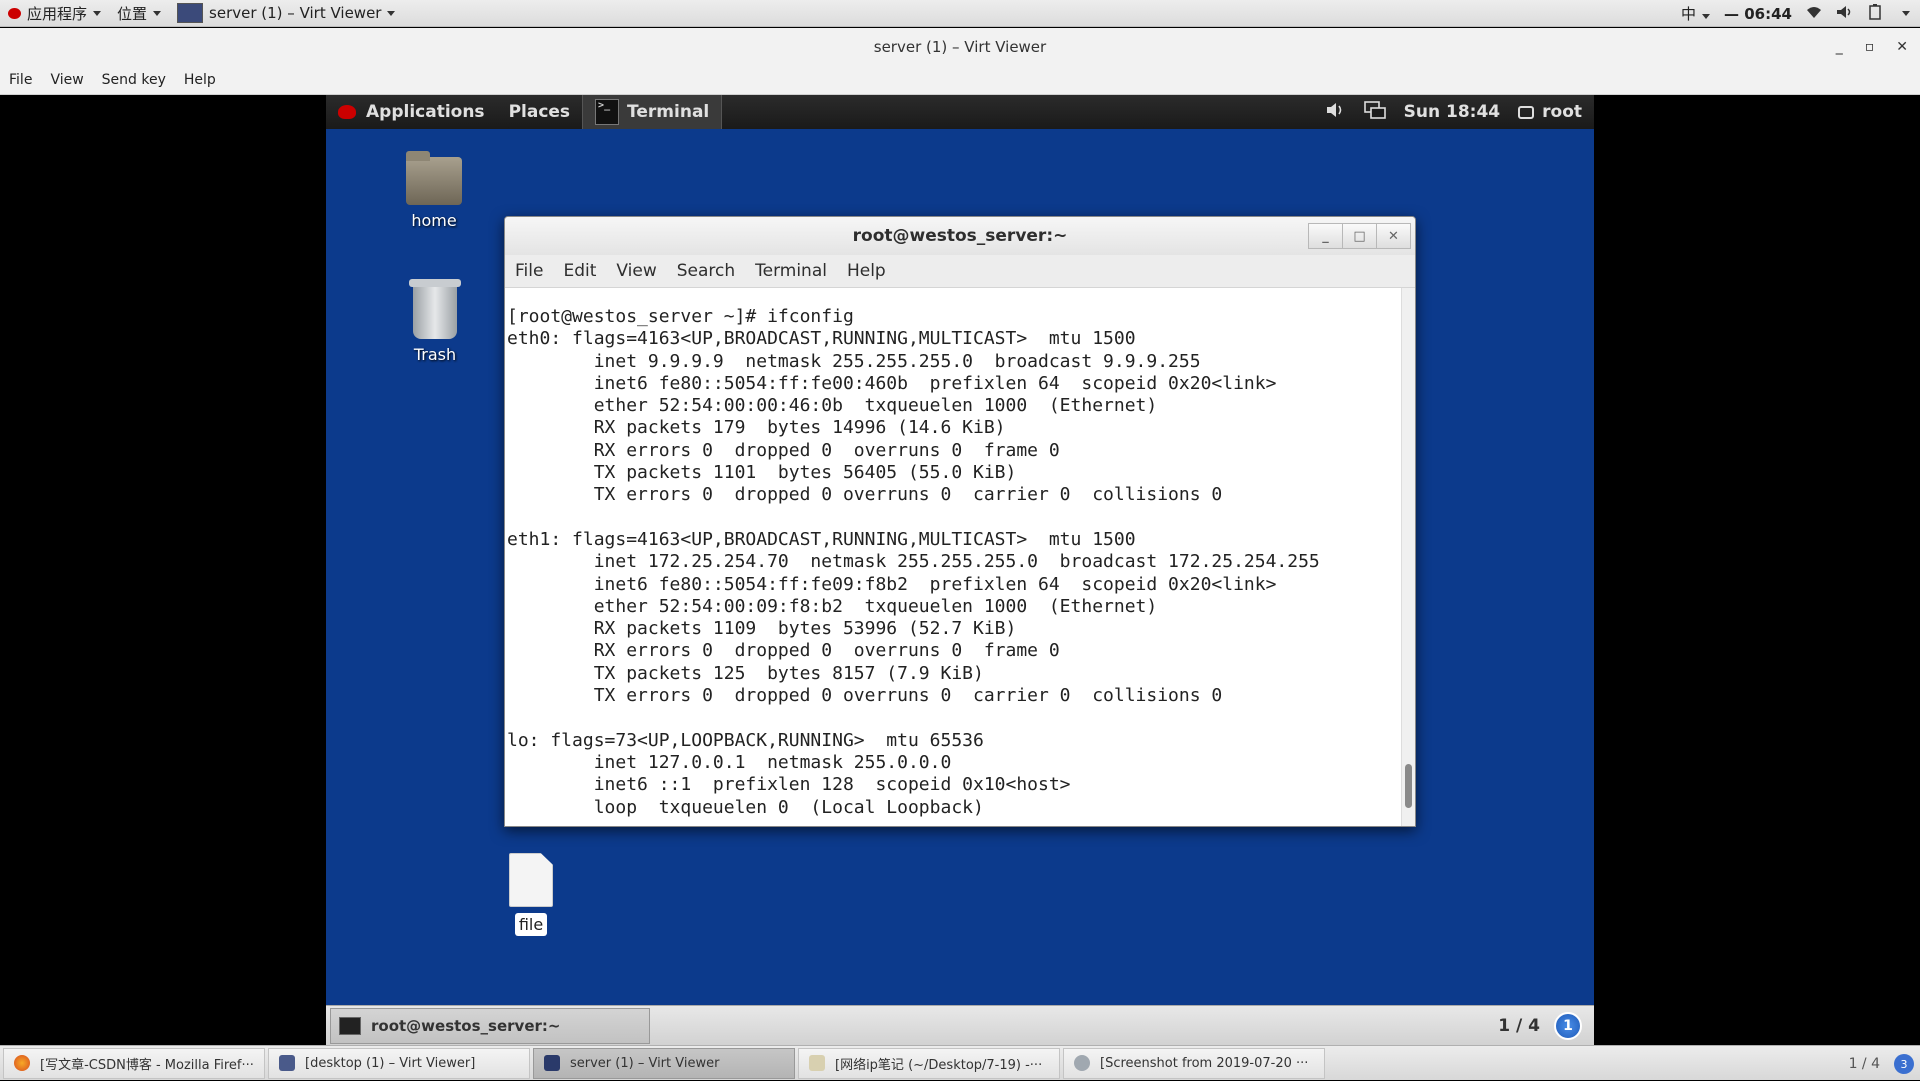 This screenshot has height=1081, width=1920. I want to click on terminal-line: RX packets 1109 bytes 53996 (52.7 KiB), so click(762, 629).